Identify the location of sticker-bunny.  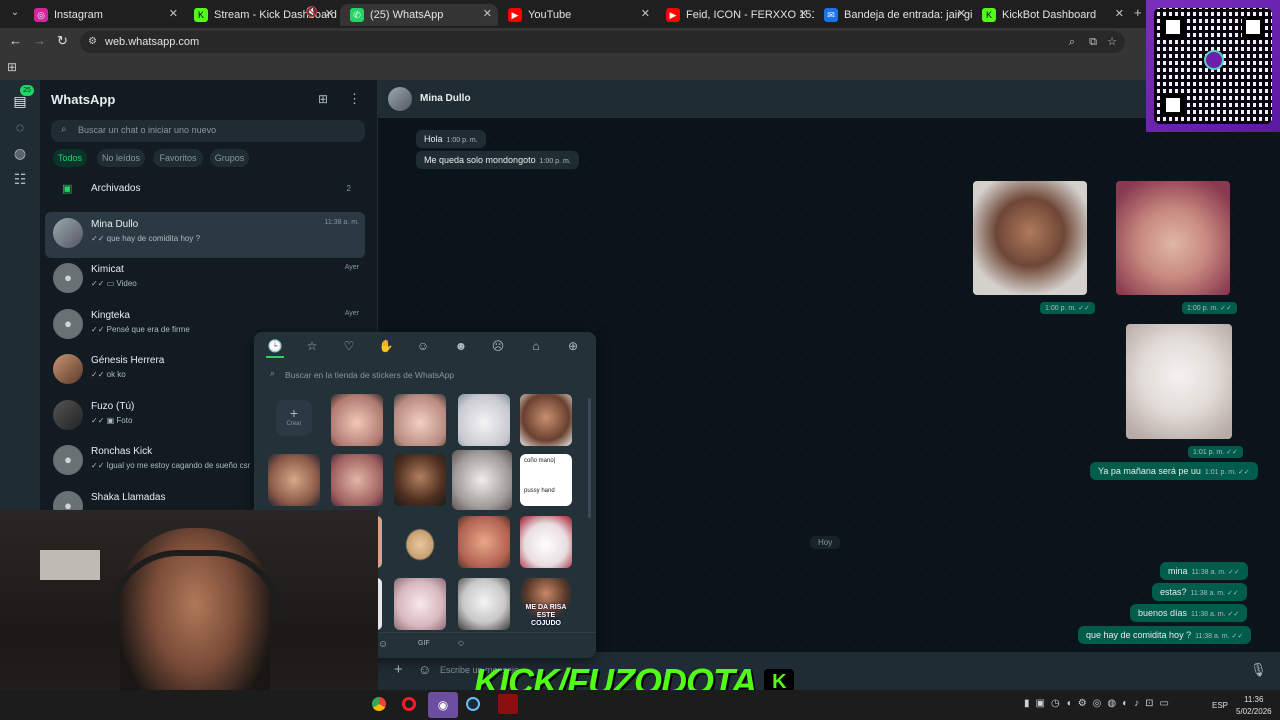
(546, 542).